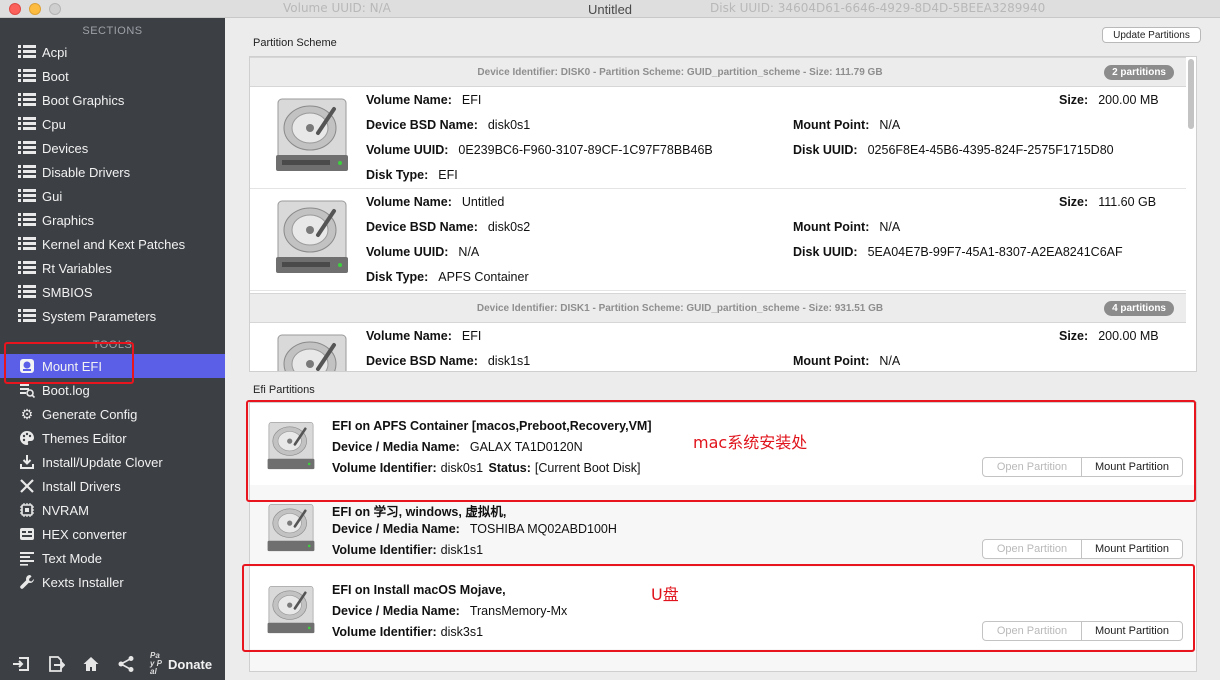 Image resolution: width=1220 pixels, height=680 pixels. Describe the element at coordinates (56, 664) in the screenshot. I see `export-icon` at that location.